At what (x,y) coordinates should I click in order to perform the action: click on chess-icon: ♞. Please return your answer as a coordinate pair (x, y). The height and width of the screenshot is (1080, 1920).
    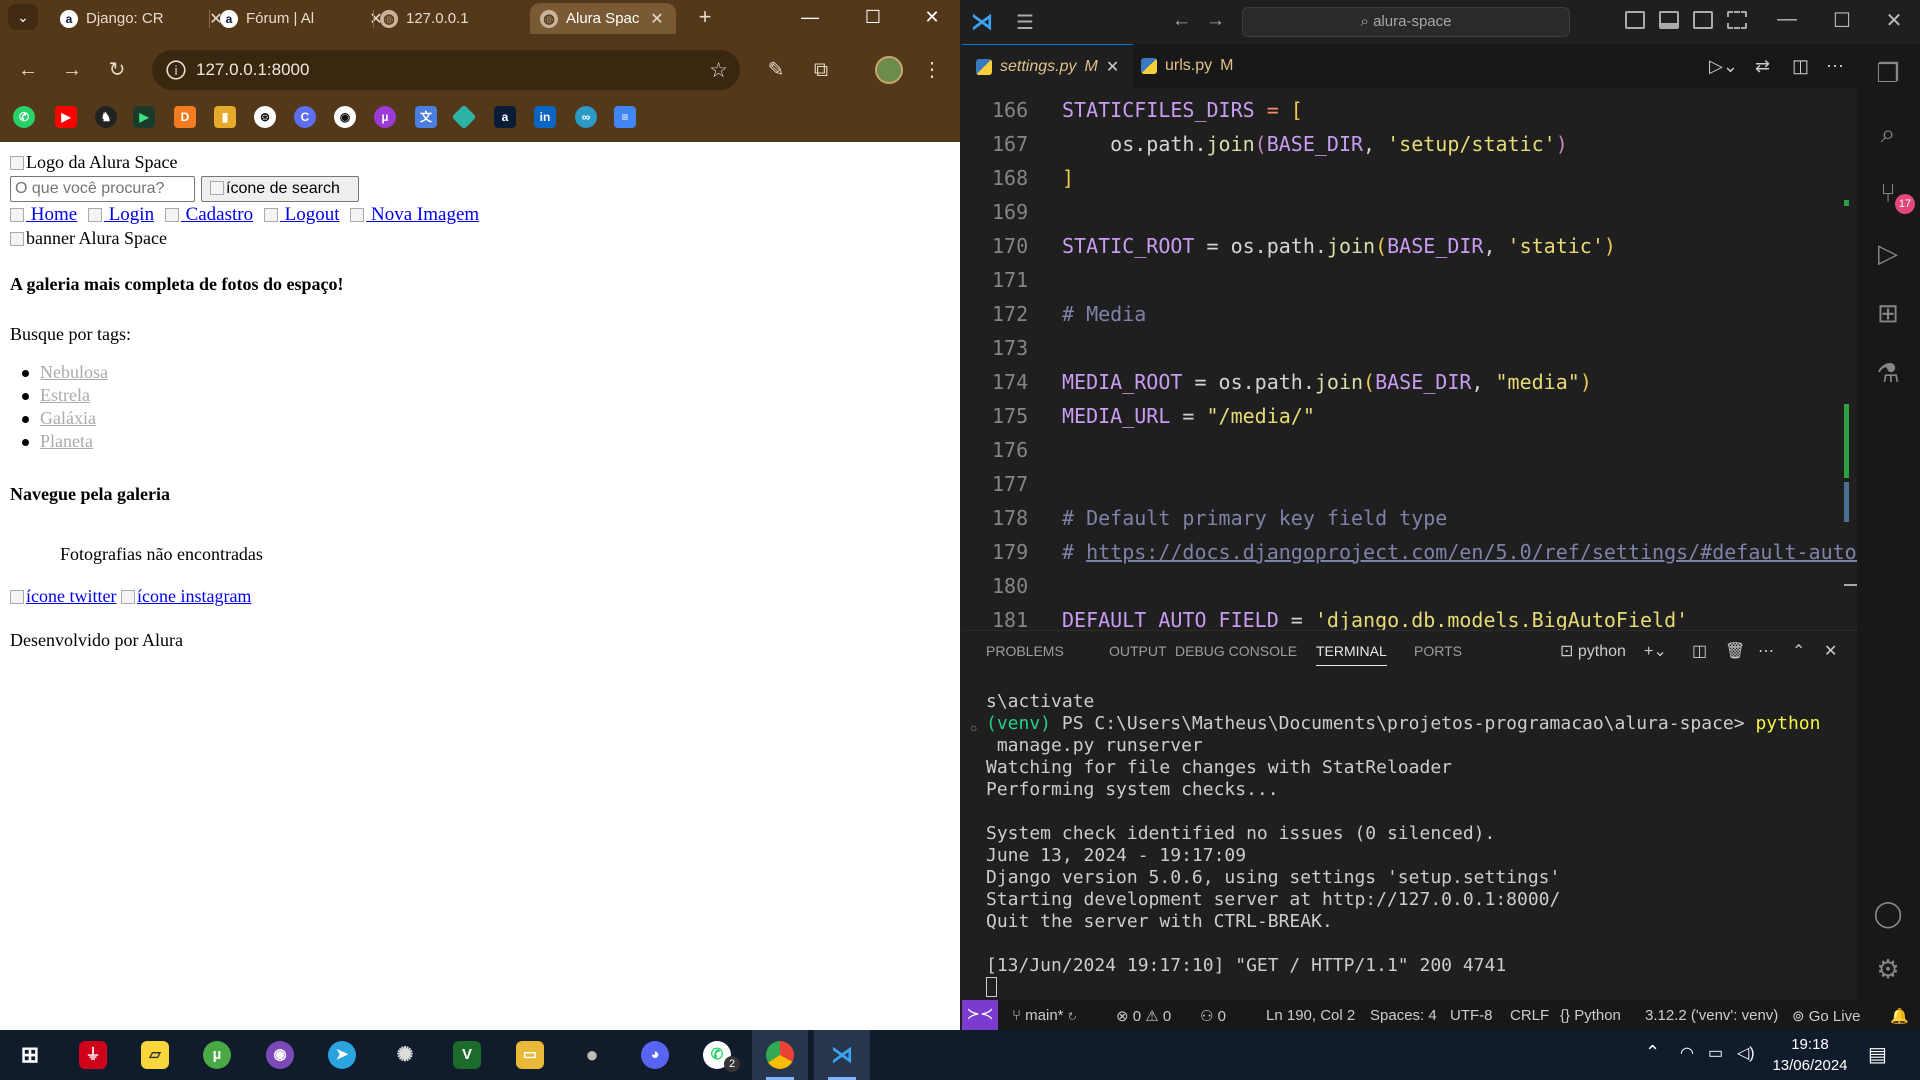
    Looking at the image, I should click on (106, 117).